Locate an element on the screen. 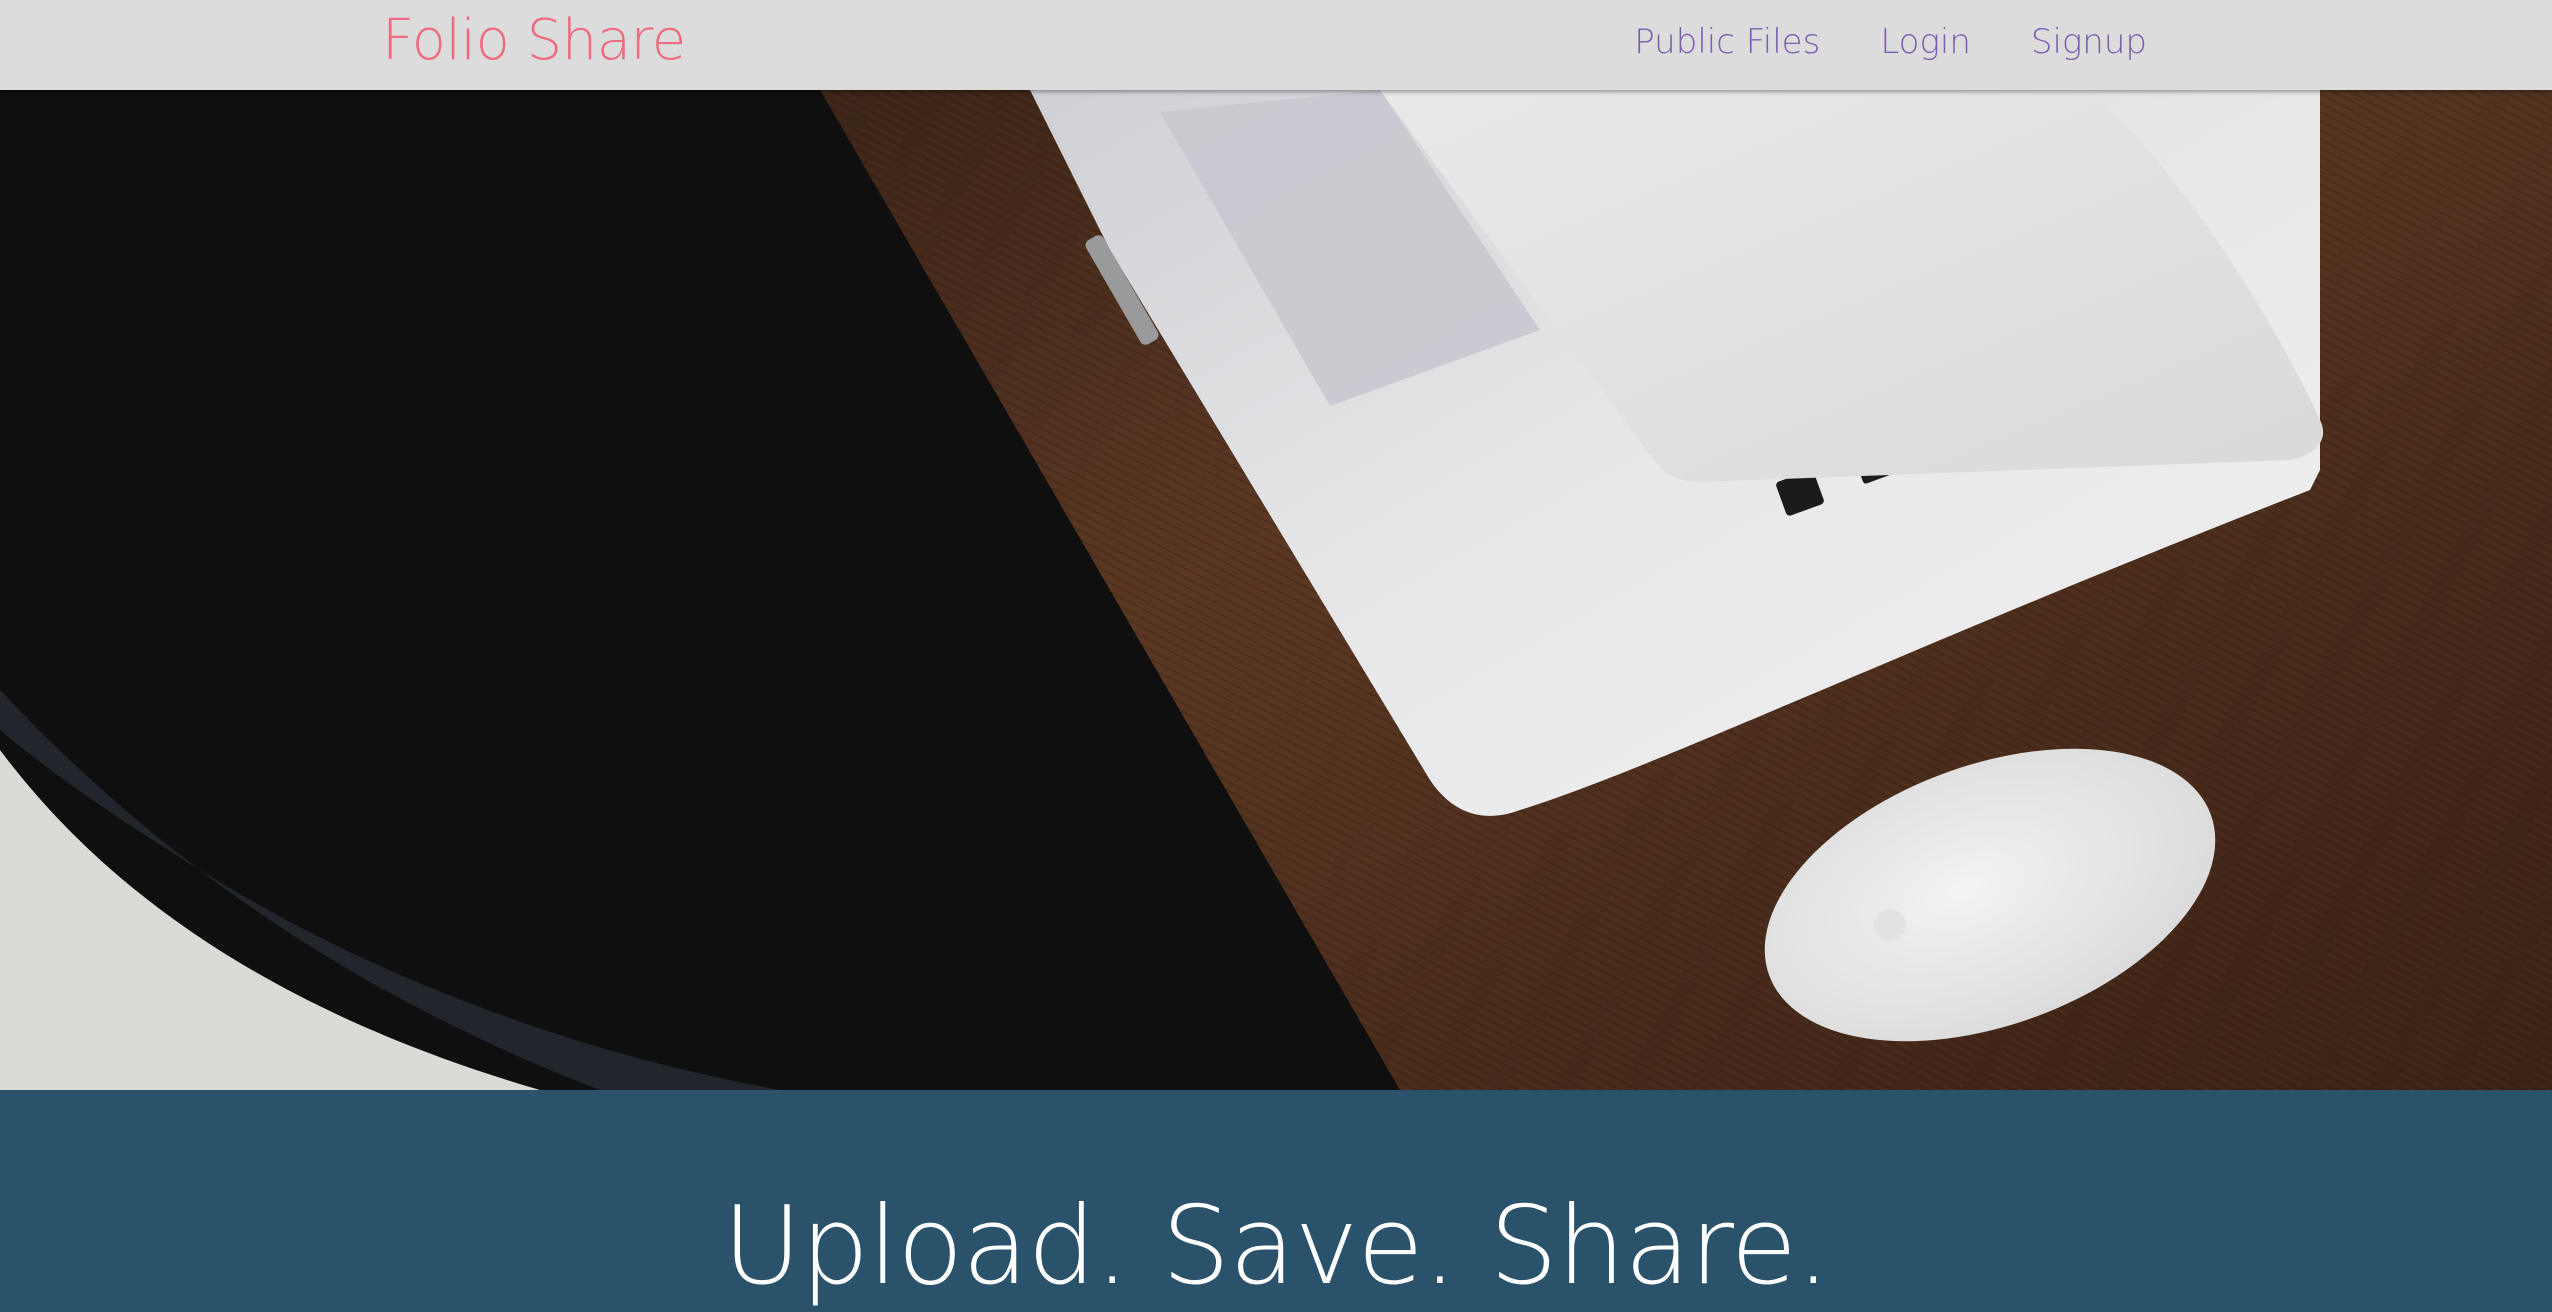 This screenshot has height=1312, width=2552. hero-tagline: Upload. Save. Share. is located at coordinates (1276, 1246).